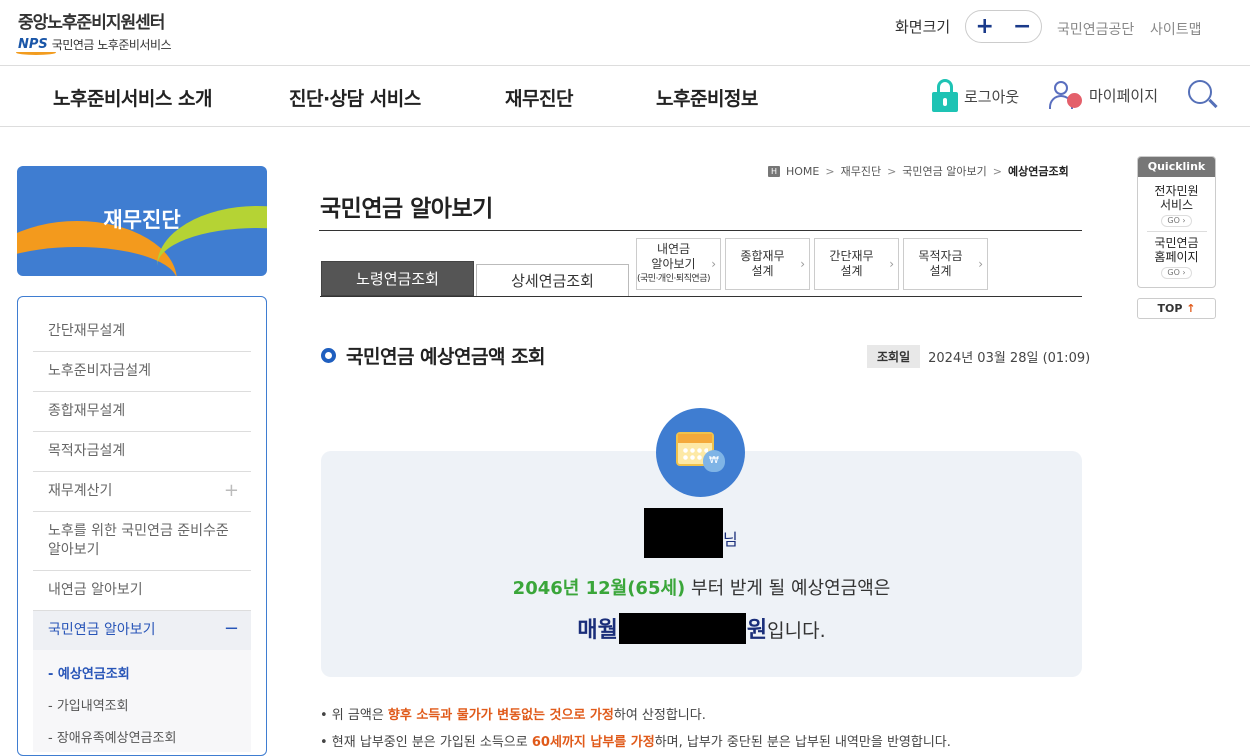 The height and width of the screenshot is (756, 1250). I want to click on tab-old-age-pension: 노령연금조회, so click(397, 278).